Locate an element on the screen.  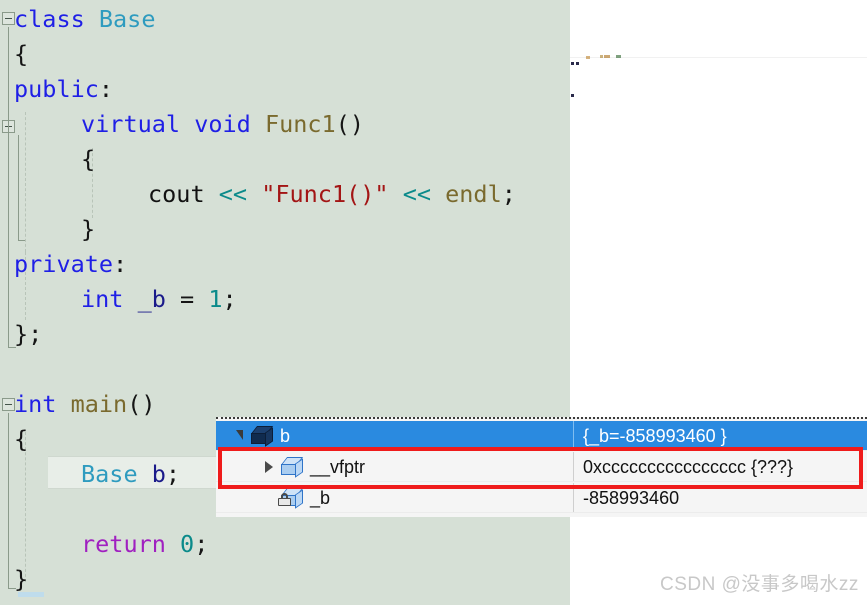
code-token: }; is located at coordinates (28, 334).